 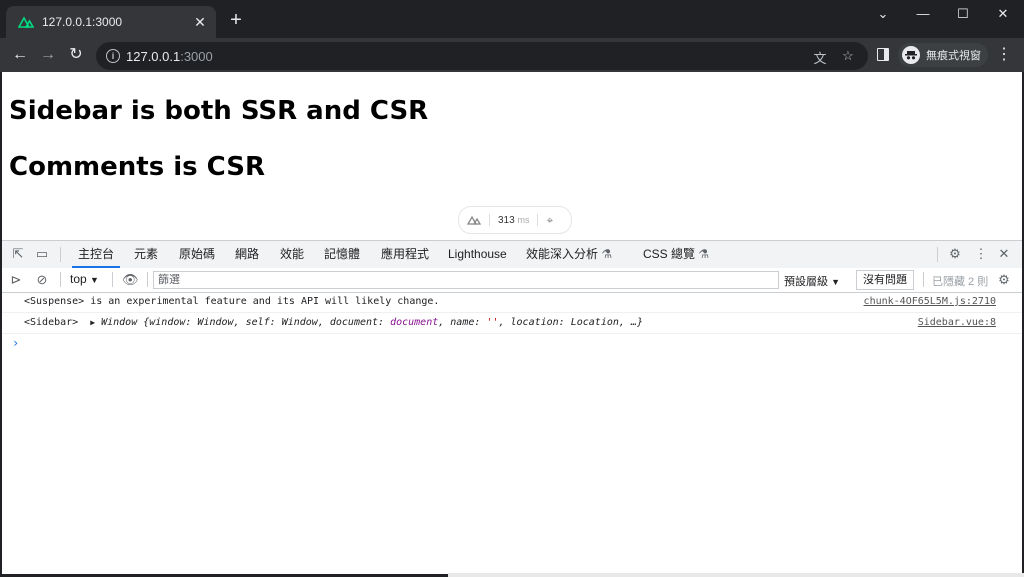 I want to click on devtools-close-icon: ✕, so click(x=1004, y=254).